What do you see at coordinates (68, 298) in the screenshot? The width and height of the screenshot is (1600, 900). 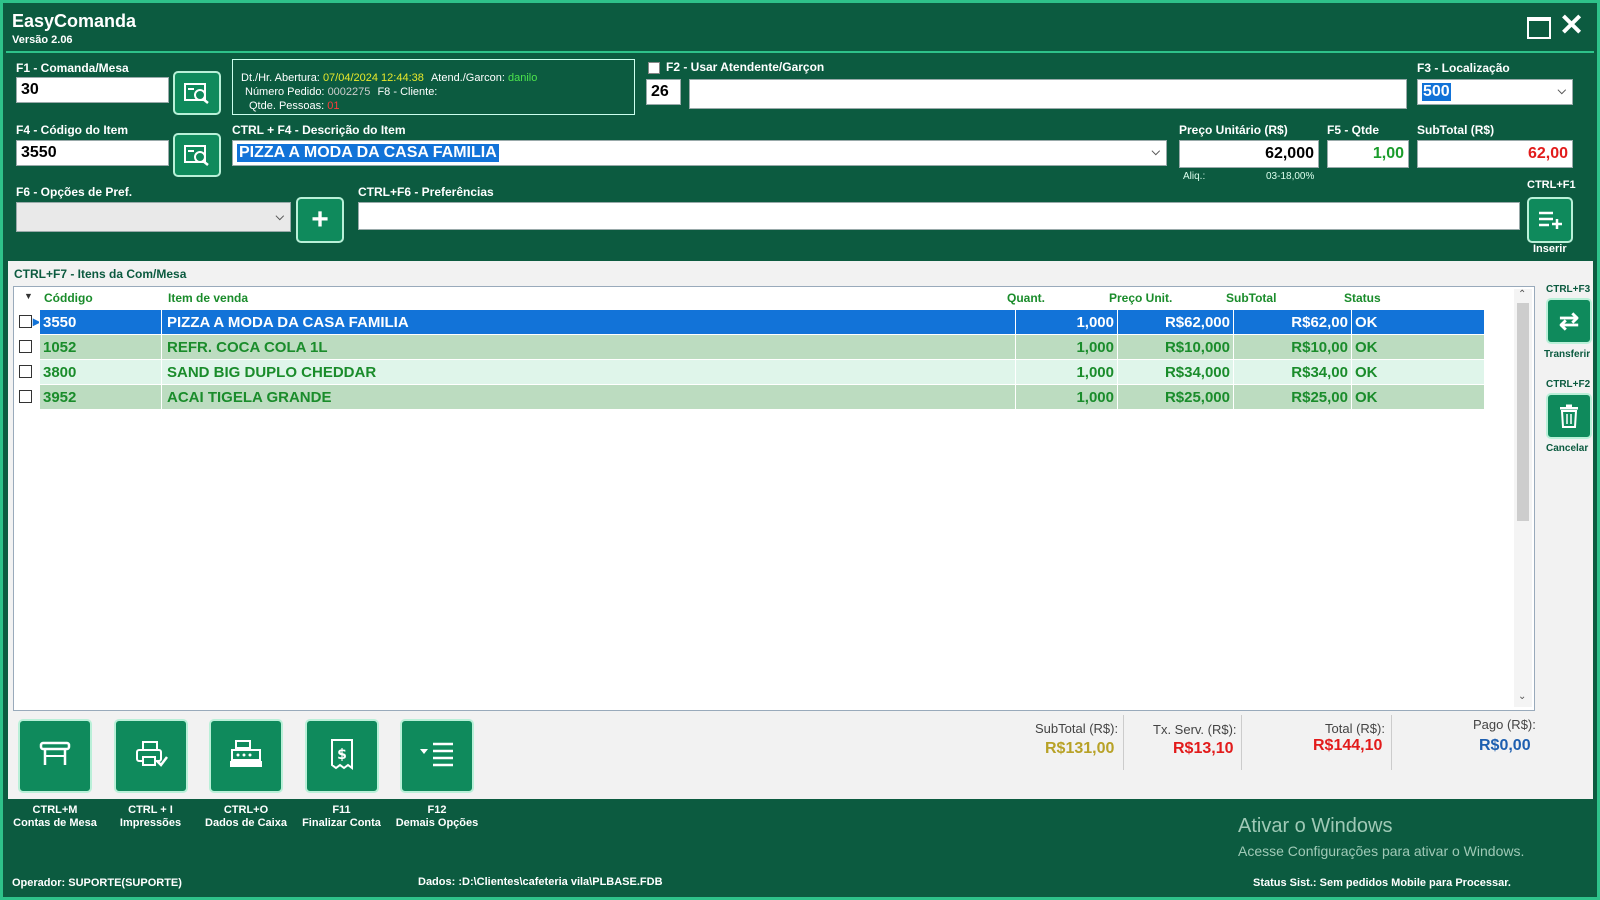 I see `col-codigo: Códdigo` at bounding box center [68, 298].